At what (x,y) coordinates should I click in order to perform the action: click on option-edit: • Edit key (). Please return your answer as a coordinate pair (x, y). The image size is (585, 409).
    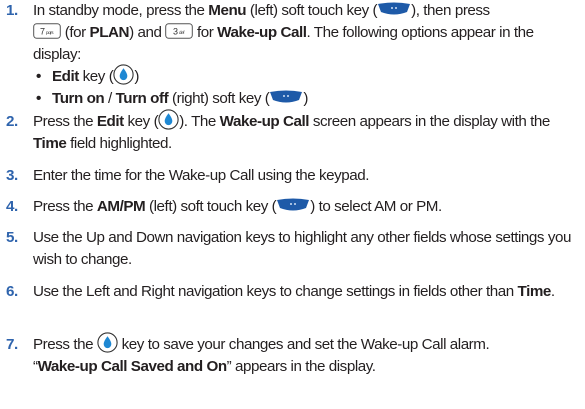
    Looking at the image, I should click on (292, 76).